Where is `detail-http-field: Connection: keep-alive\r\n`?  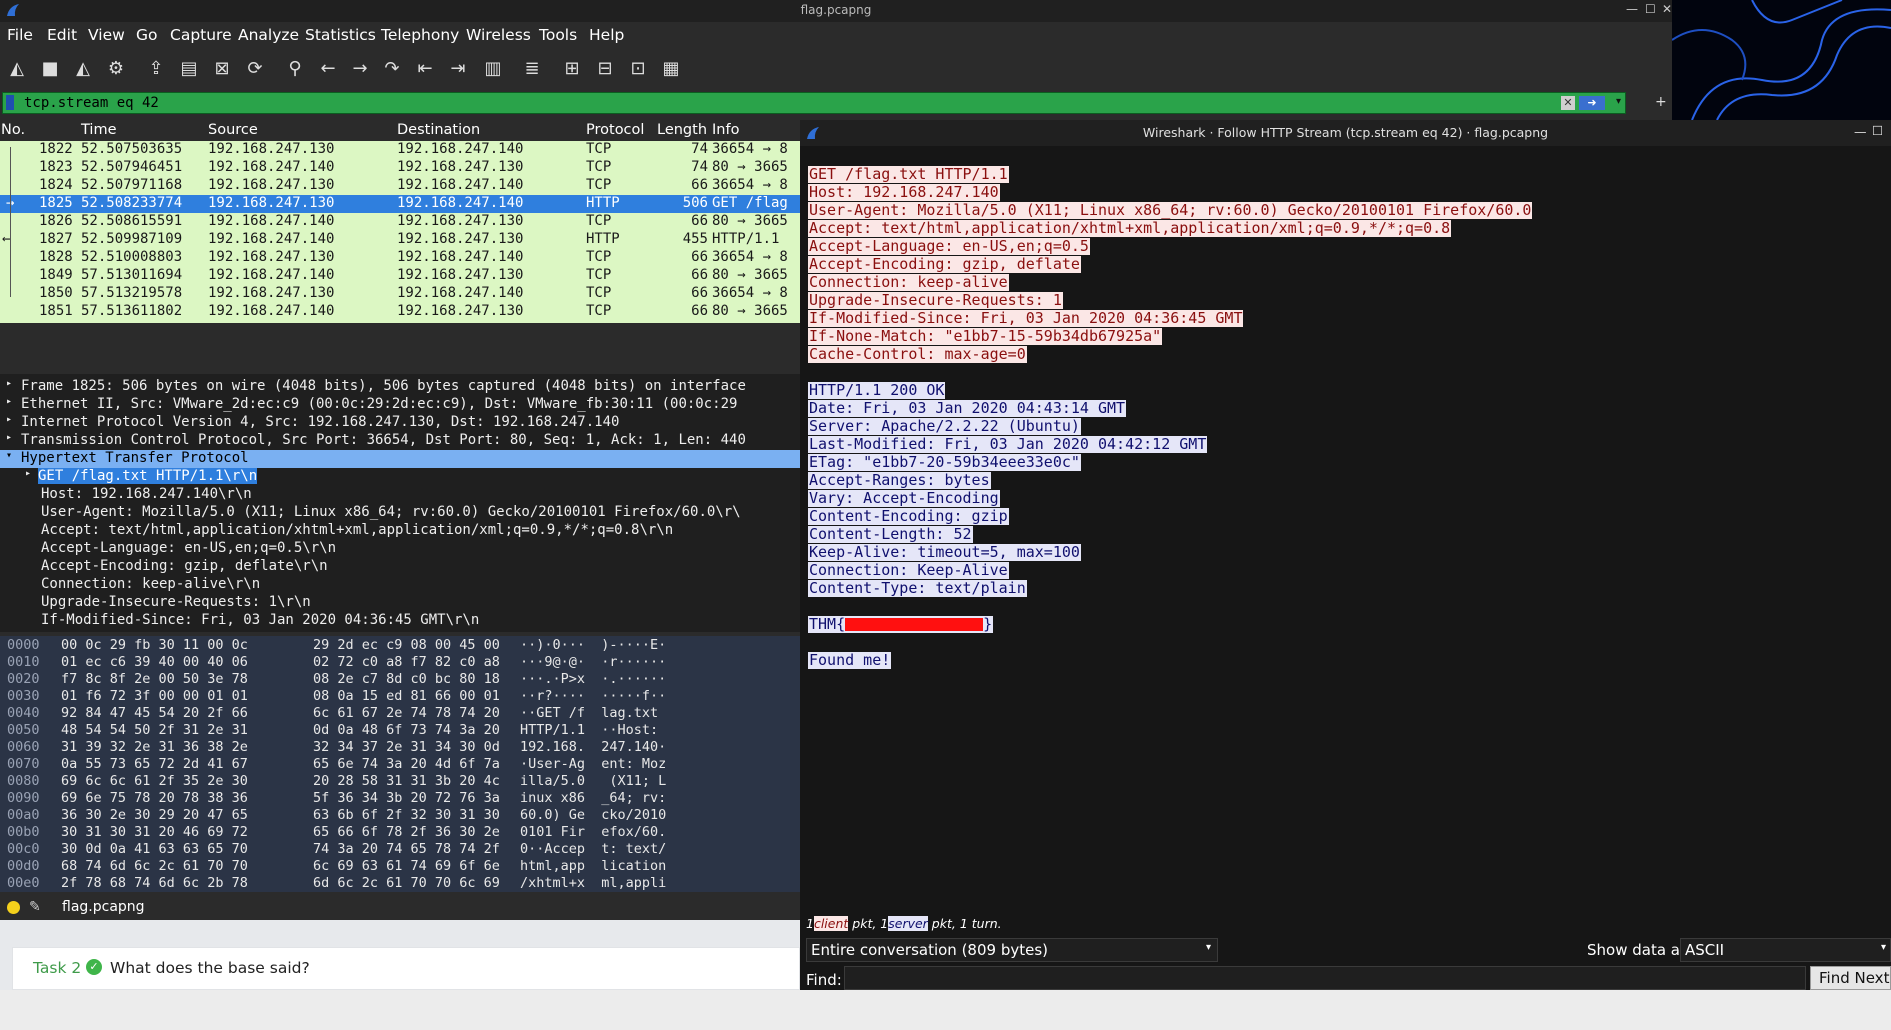
detail-http-field: Connection: keep-alive\r\n is located at coordinates (400, 585).